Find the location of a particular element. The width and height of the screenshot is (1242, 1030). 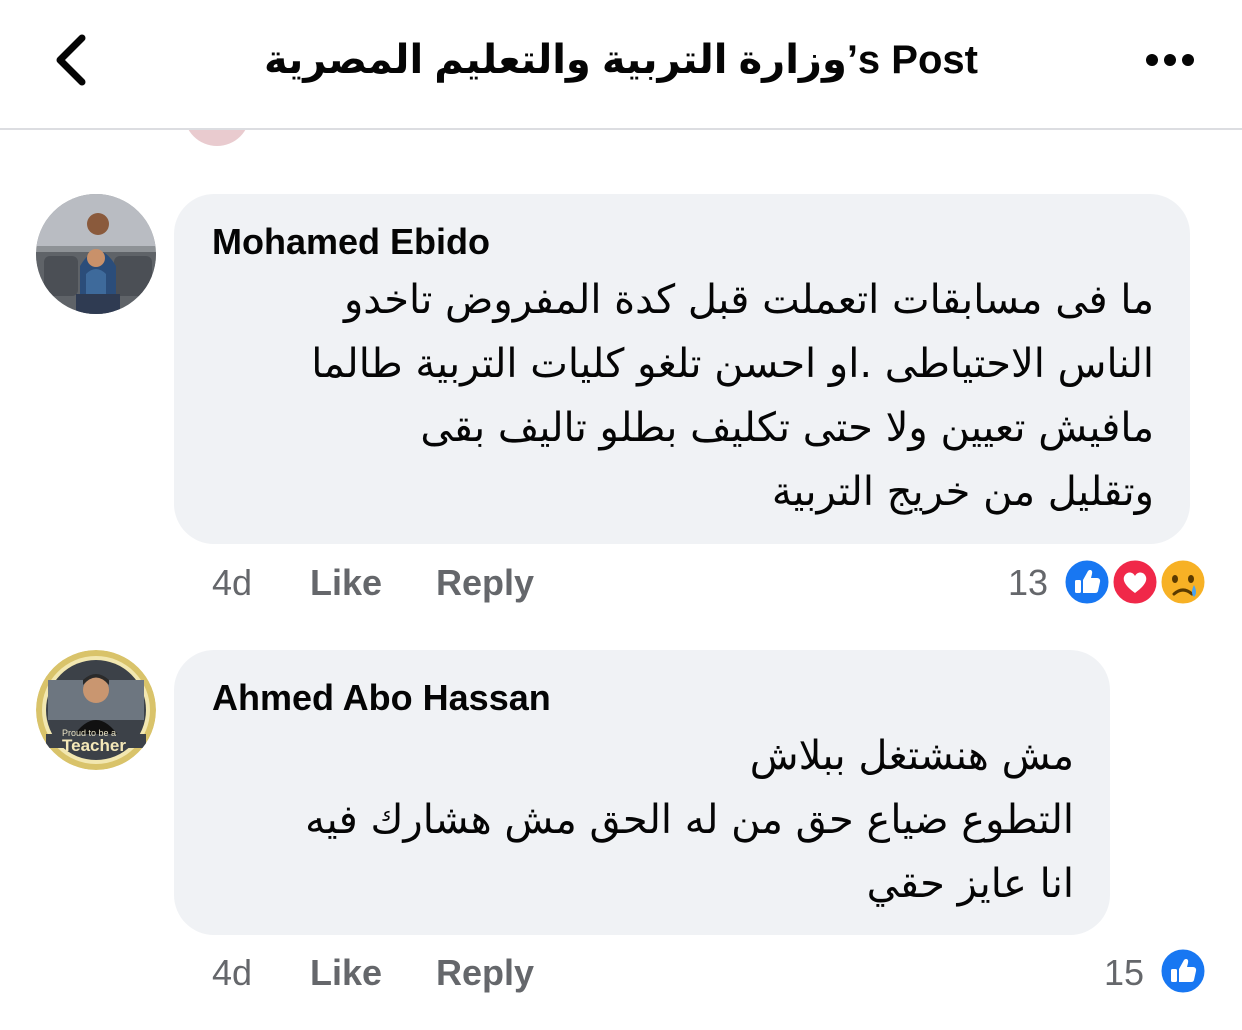

chevron-left-icon is located at coordinates (71, 60).